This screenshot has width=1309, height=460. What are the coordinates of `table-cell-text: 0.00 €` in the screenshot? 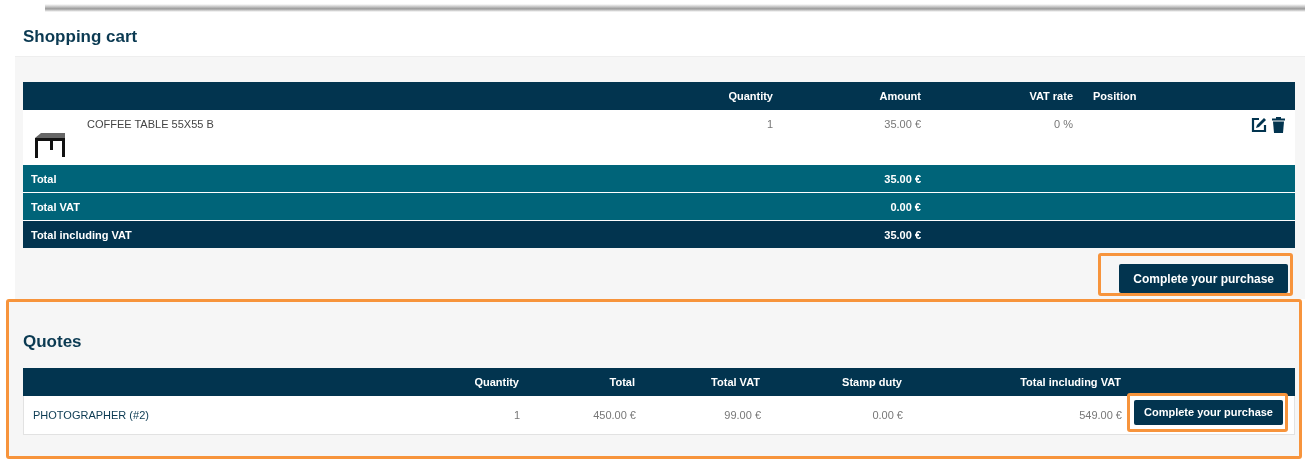 It's located at (887, 415).